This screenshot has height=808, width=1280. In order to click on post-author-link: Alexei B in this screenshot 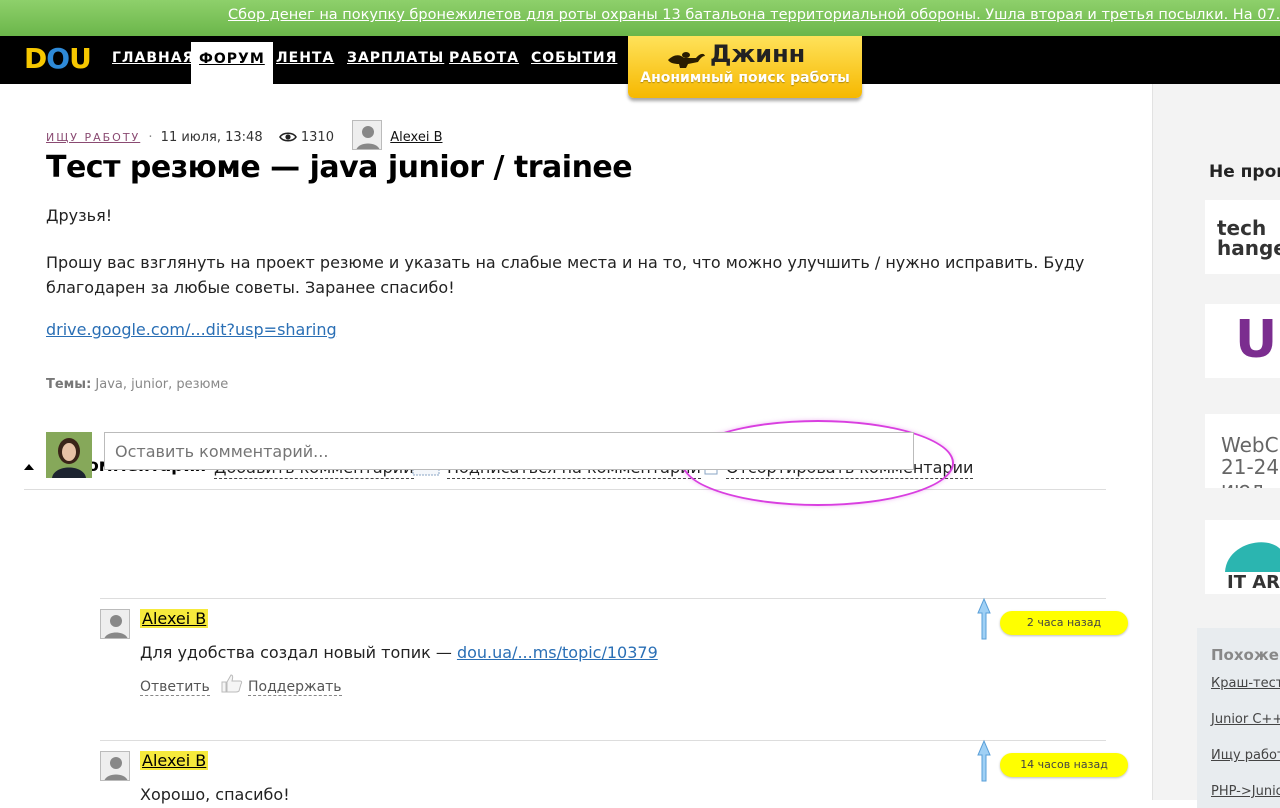, I will do `click(416, 137)`.